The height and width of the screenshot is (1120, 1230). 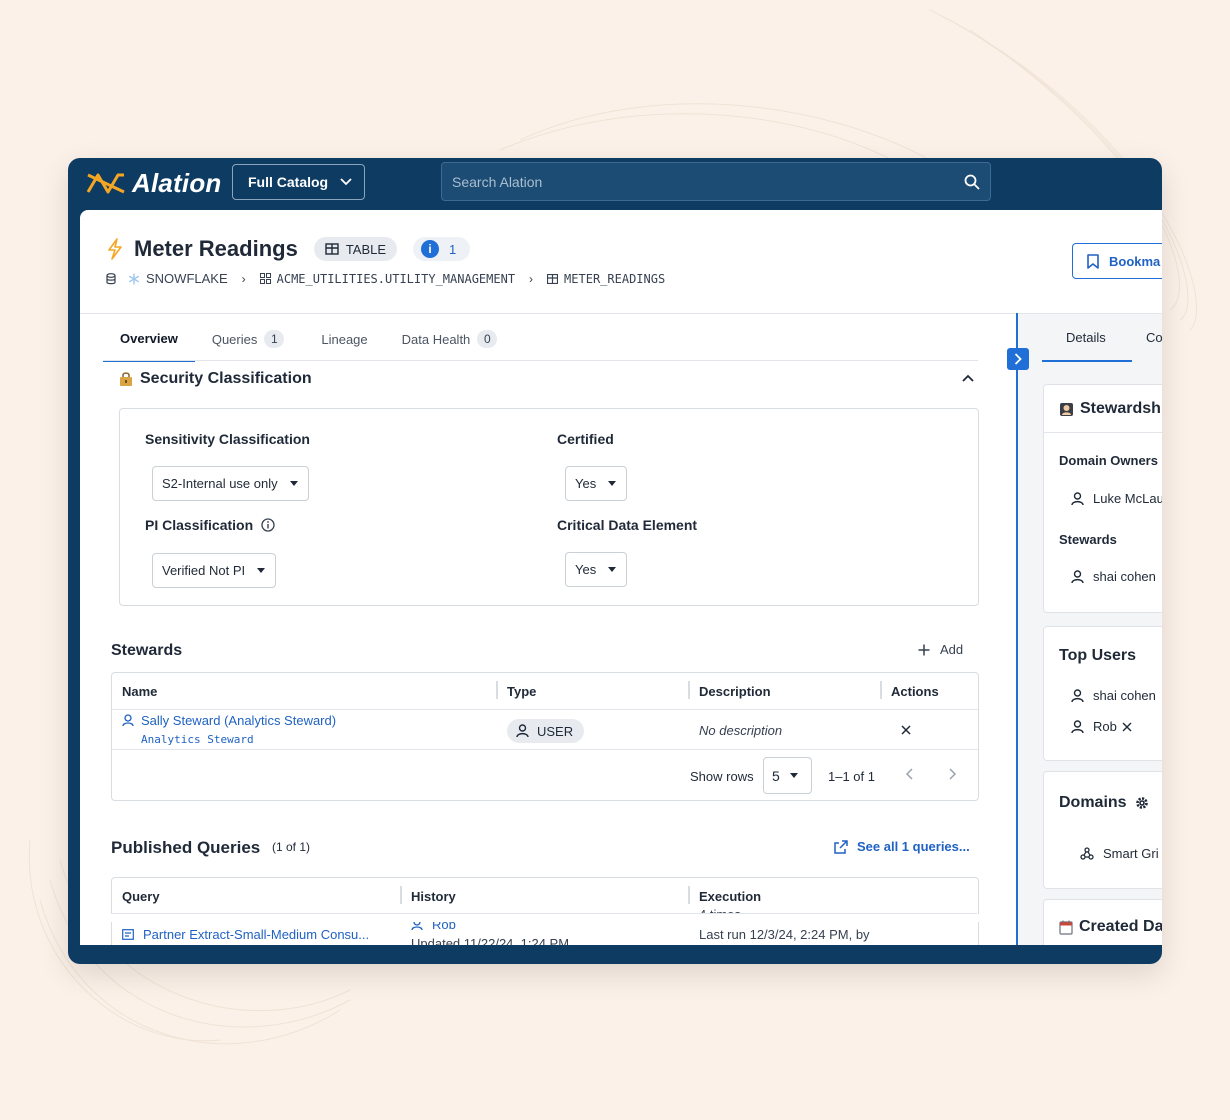 I want to click on collapse-sidebar-button, so click(x=1018, y=359).